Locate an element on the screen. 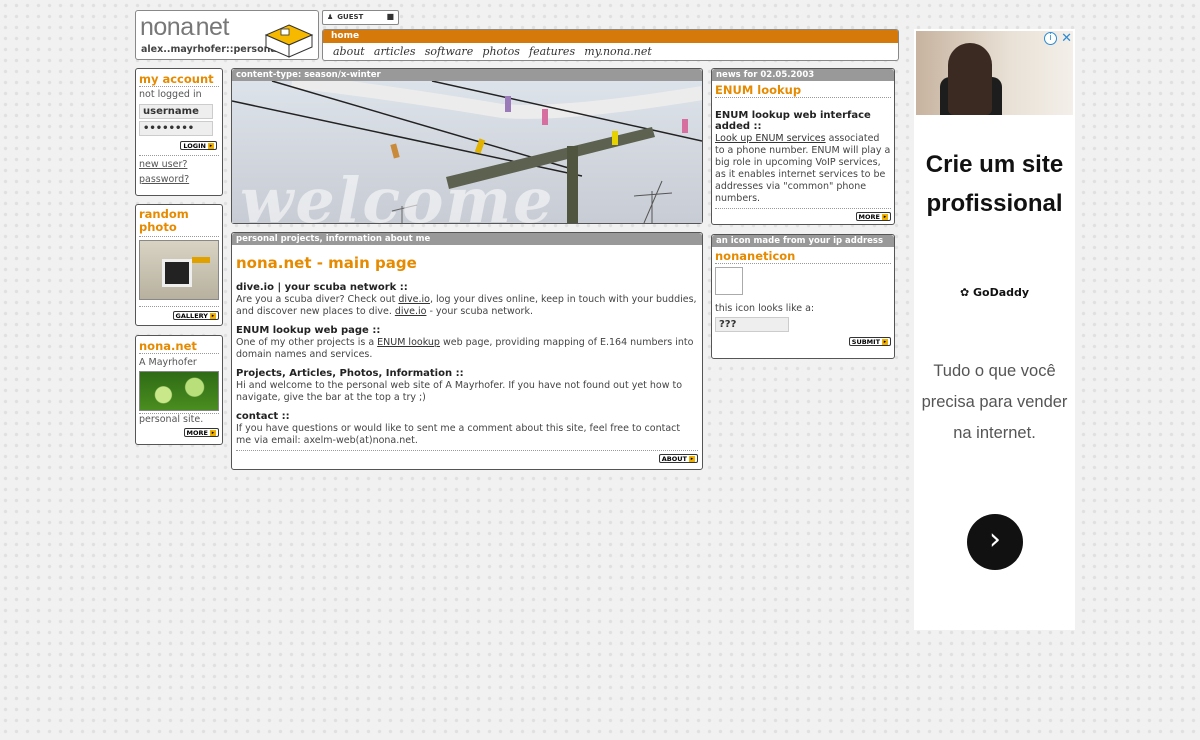 This screenshot has height=740, width=1200. enum-lookup-link: ENUM lookup is located at coordinates (408, 342).